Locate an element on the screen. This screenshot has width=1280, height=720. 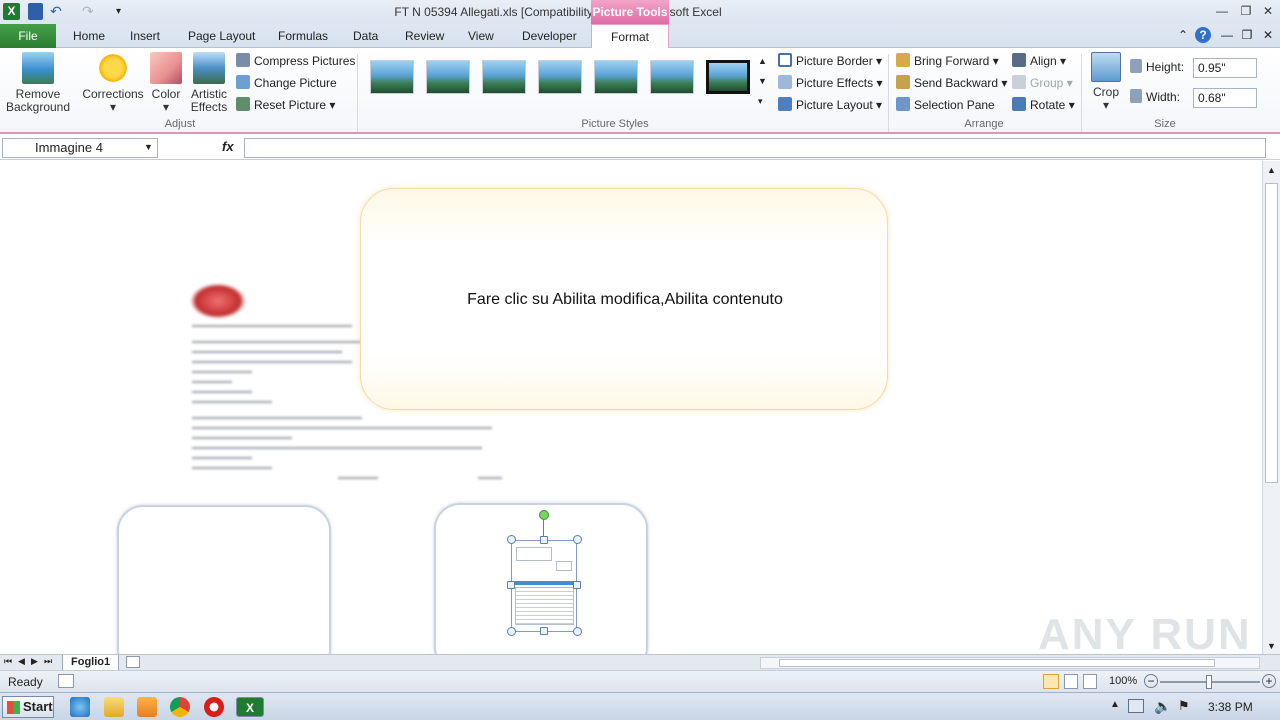
reset-picture-button: Reset Picture ▾ is located at coordinates (285, 105).